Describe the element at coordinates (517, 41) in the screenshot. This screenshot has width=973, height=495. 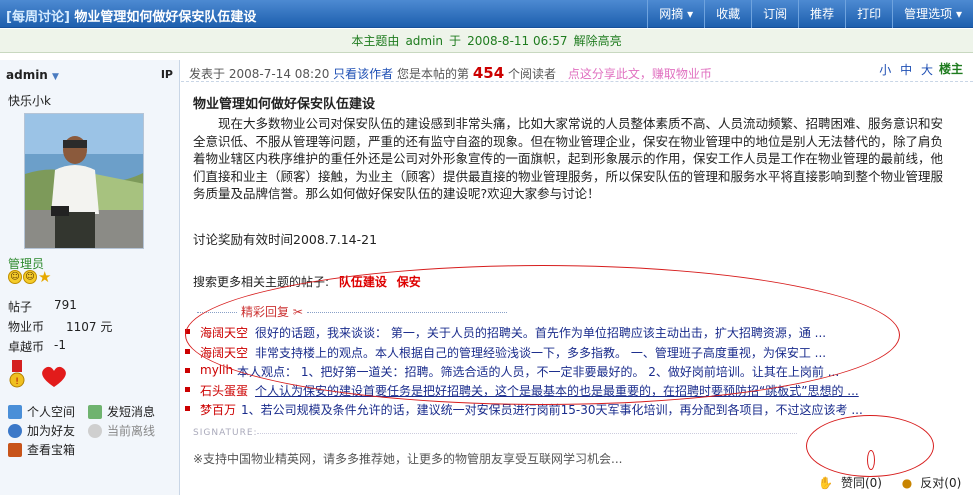
I see `notice-date: 2008-8-11 06:57` at that location.